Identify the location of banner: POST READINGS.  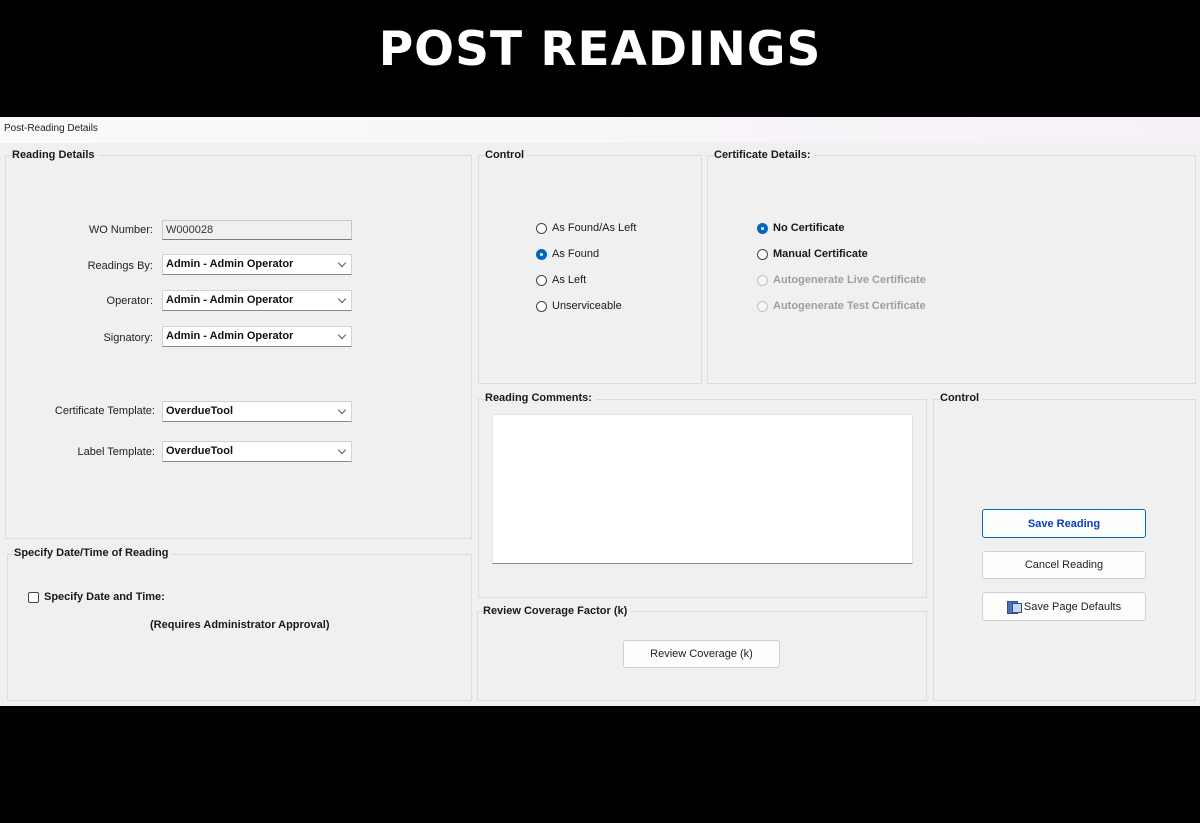
(600, 58).